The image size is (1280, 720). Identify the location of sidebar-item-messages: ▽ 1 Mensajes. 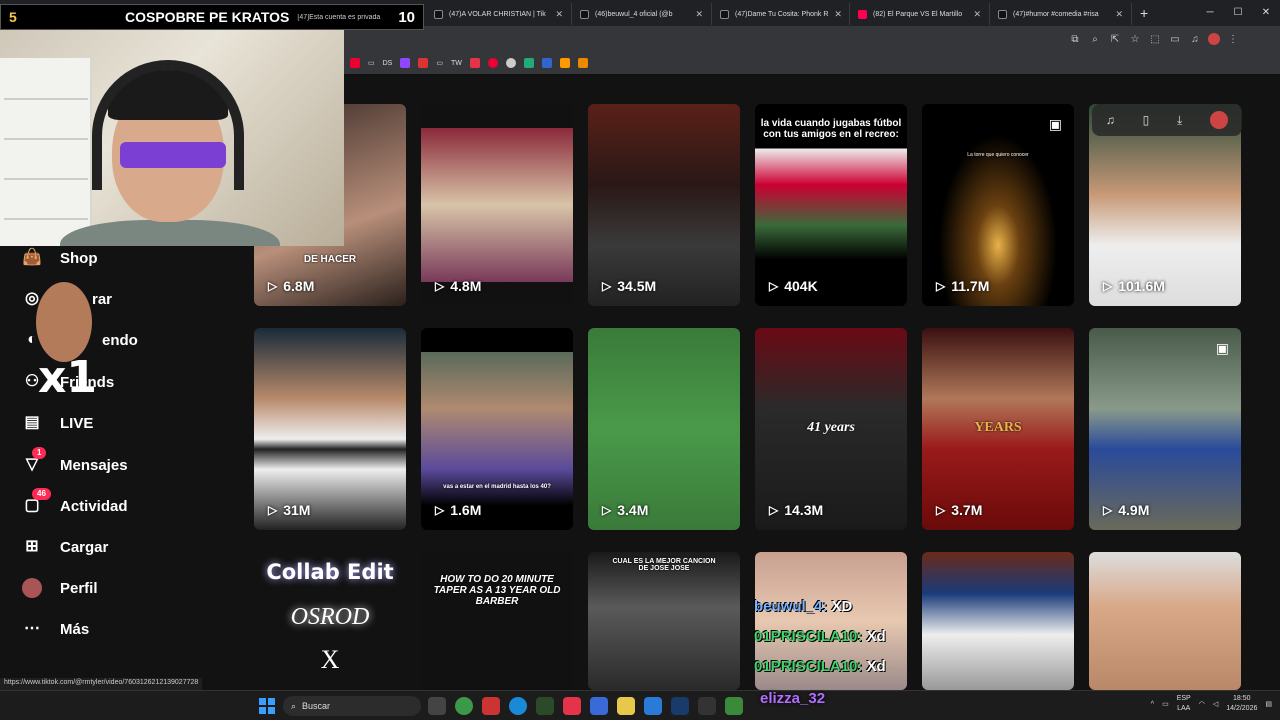
(75, 461).